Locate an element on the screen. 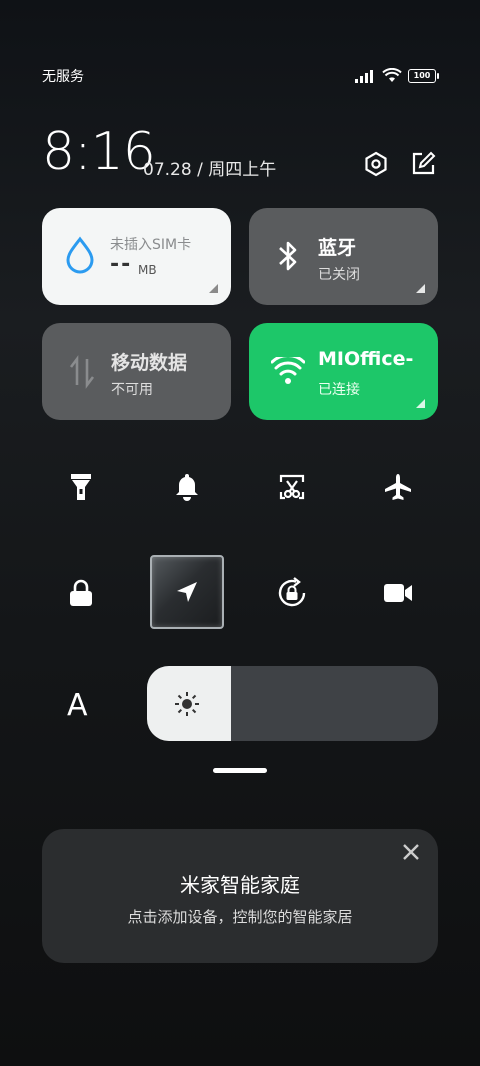 The image size is (480, 1066). lock-screen-toggle is located at coordinates (81, 593).